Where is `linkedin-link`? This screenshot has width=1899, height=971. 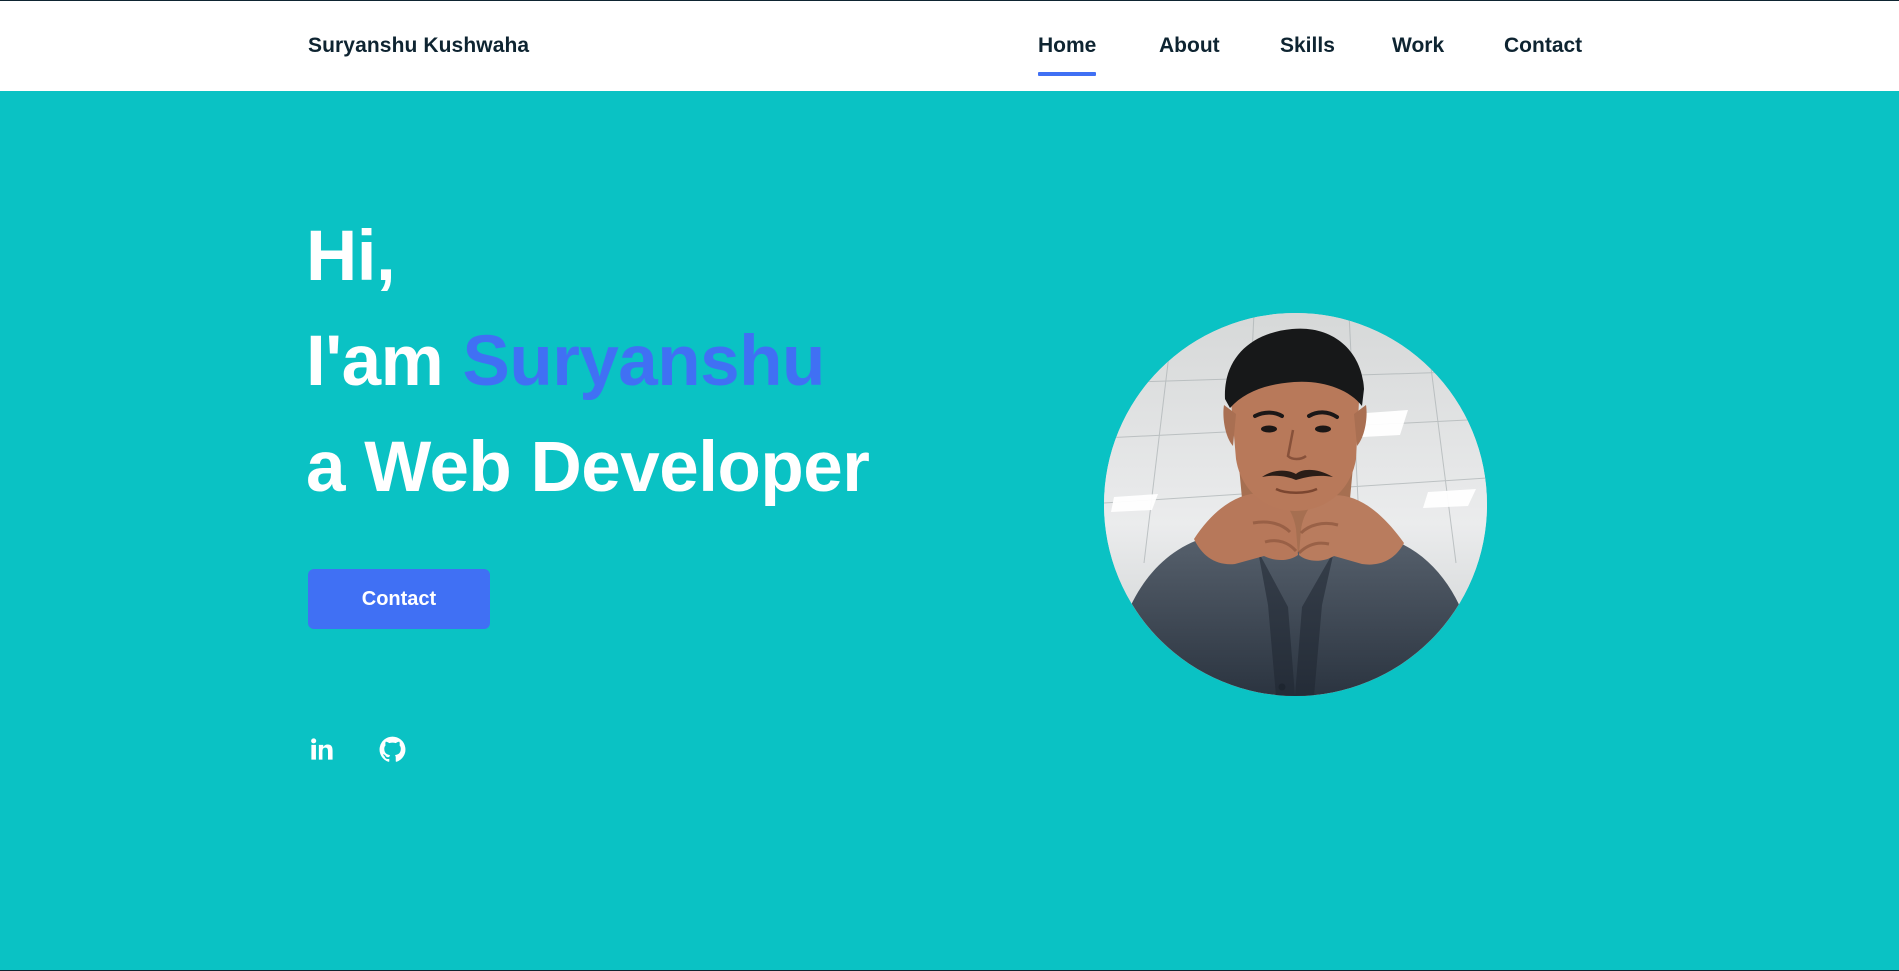
linkedin-link is located at coordinates (322, 749).